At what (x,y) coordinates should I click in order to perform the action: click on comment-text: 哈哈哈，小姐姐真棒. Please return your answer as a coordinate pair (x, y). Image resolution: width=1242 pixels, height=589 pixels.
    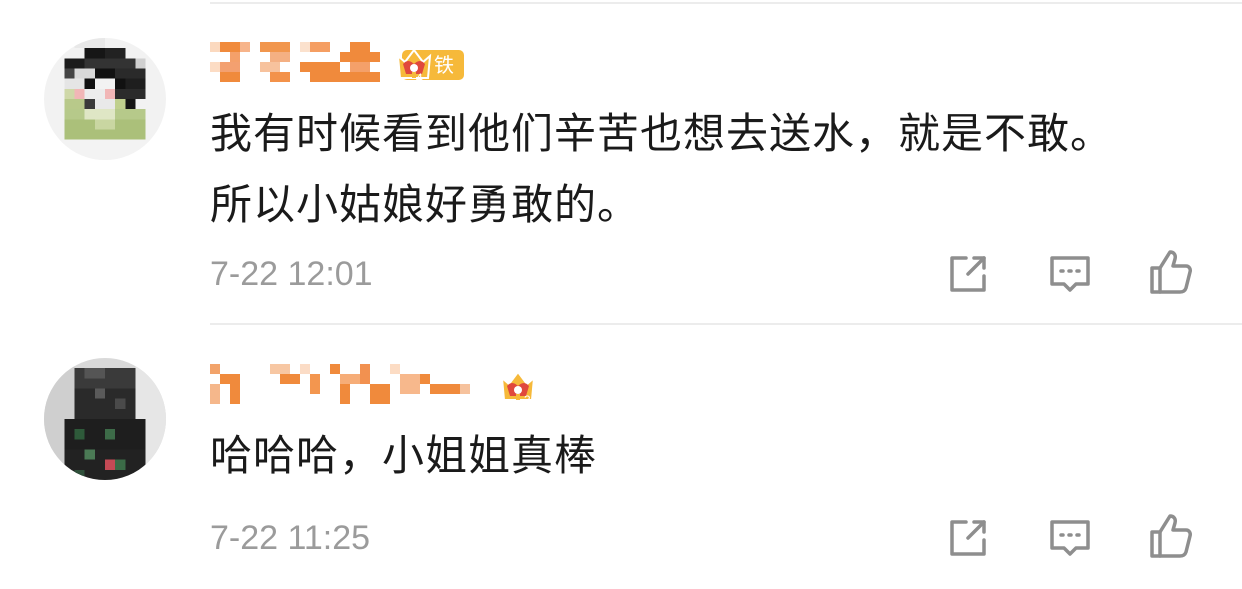
    Looking at the image, I should click on (403, 455).